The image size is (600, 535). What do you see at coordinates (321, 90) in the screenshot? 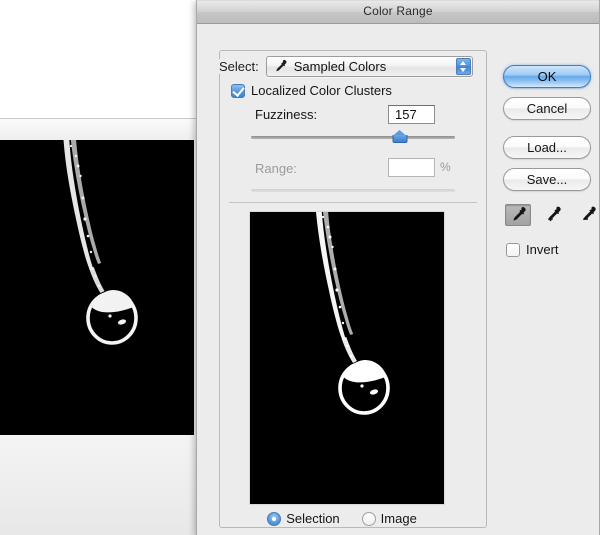
I see `localized-color-clusters-label: Localized Color Clusters` at bounding box center [321, 90].